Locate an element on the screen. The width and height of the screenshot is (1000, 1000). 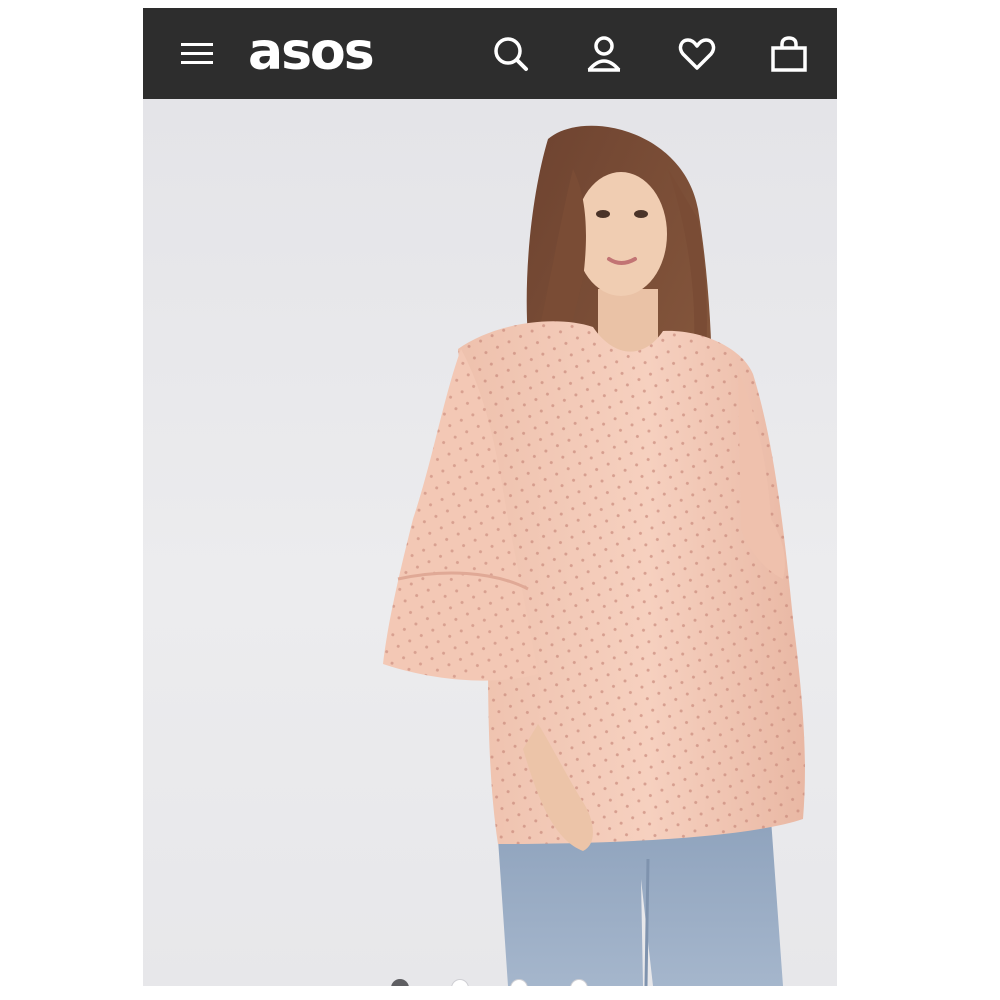
top-navigation-bar: asos is located at coordinates (490, 53).